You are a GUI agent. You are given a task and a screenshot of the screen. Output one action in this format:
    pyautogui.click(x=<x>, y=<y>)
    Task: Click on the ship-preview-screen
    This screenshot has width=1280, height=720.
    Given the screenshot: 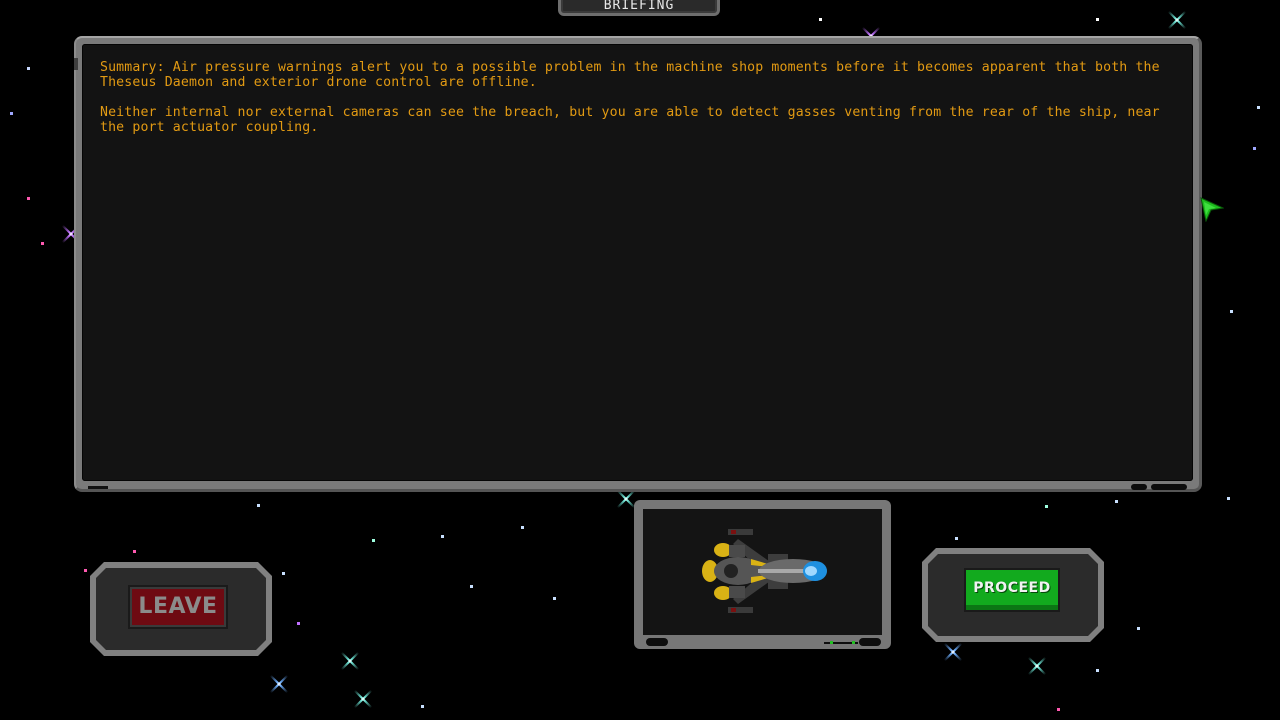 What is the action you would take?
    pyautogui.click(x=762, y=572)
    